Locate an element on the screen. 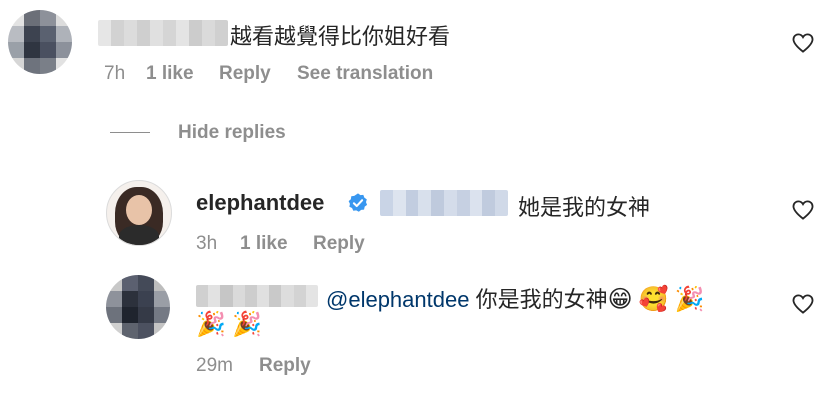 The width and height of the screenshot is (834, 418). reply-text-elephantdee: 她是我的女神 is located at coordinates (584, 207).